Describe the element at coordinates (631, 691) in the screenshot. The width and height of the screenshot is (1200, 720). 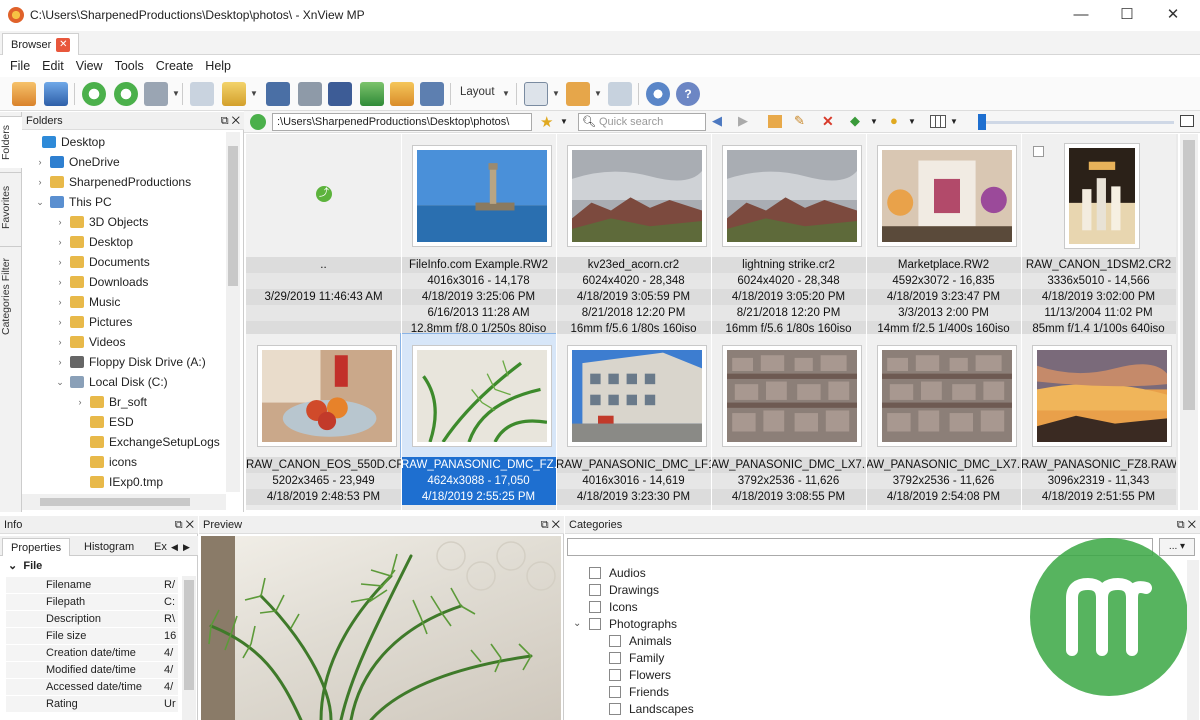
I see `category-item: Friends` at that location.